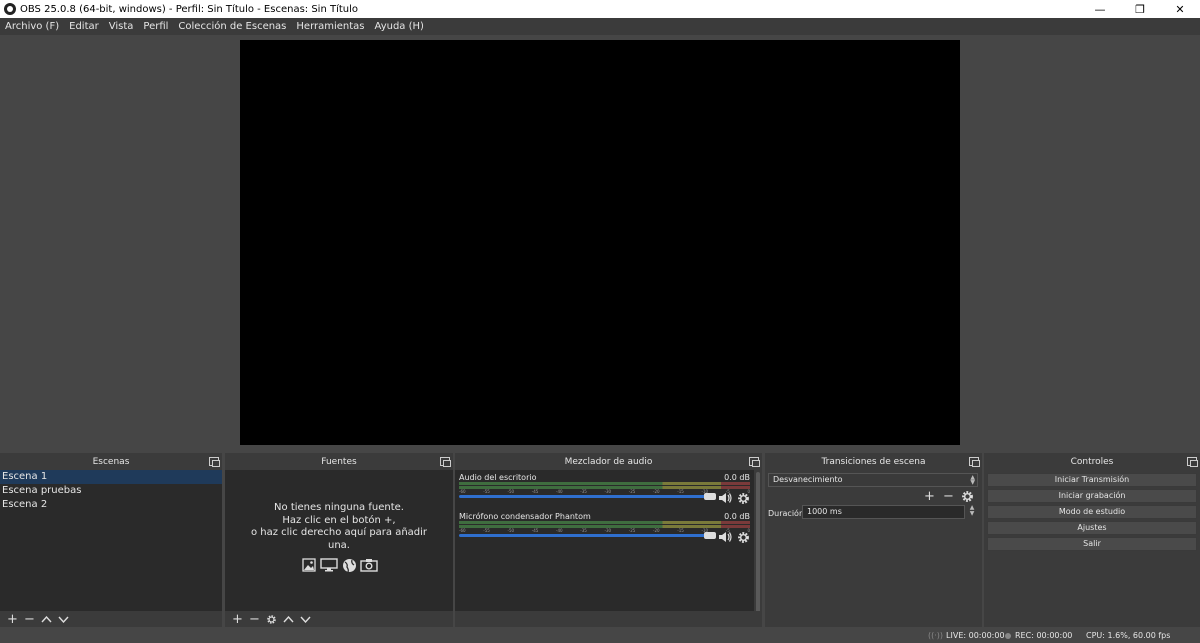 The height and width of the screenshot is (643, 1200). Describe the element at coordinates (1092, 480) in the screenshot. I see `start-streaming-button: Iniciar Transmisión` at that location.